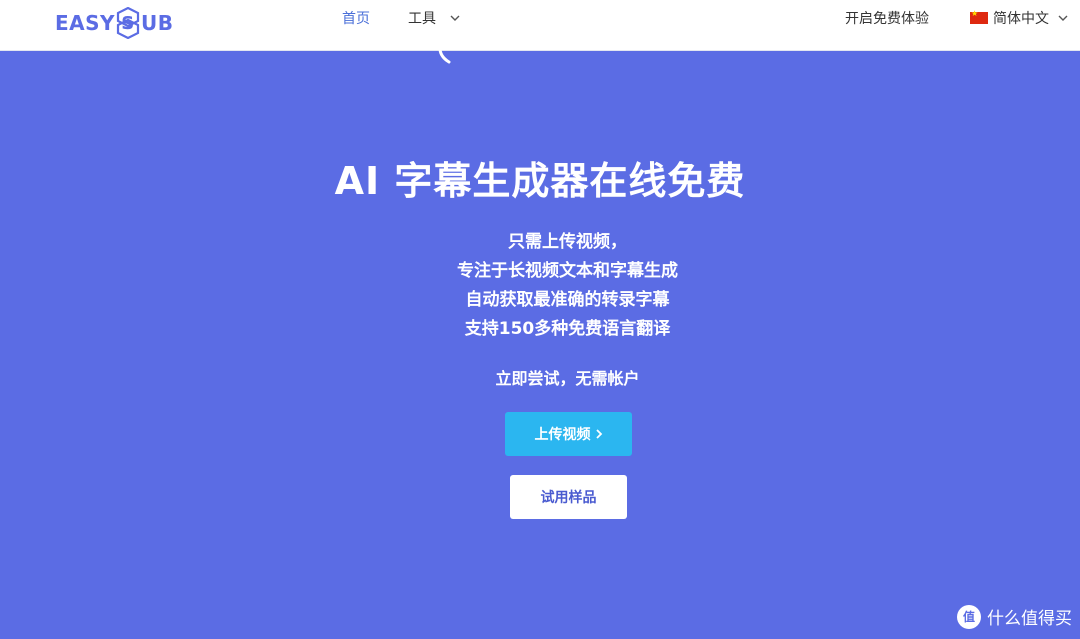  I want to click on china-flag-icon, so click(979, 16).